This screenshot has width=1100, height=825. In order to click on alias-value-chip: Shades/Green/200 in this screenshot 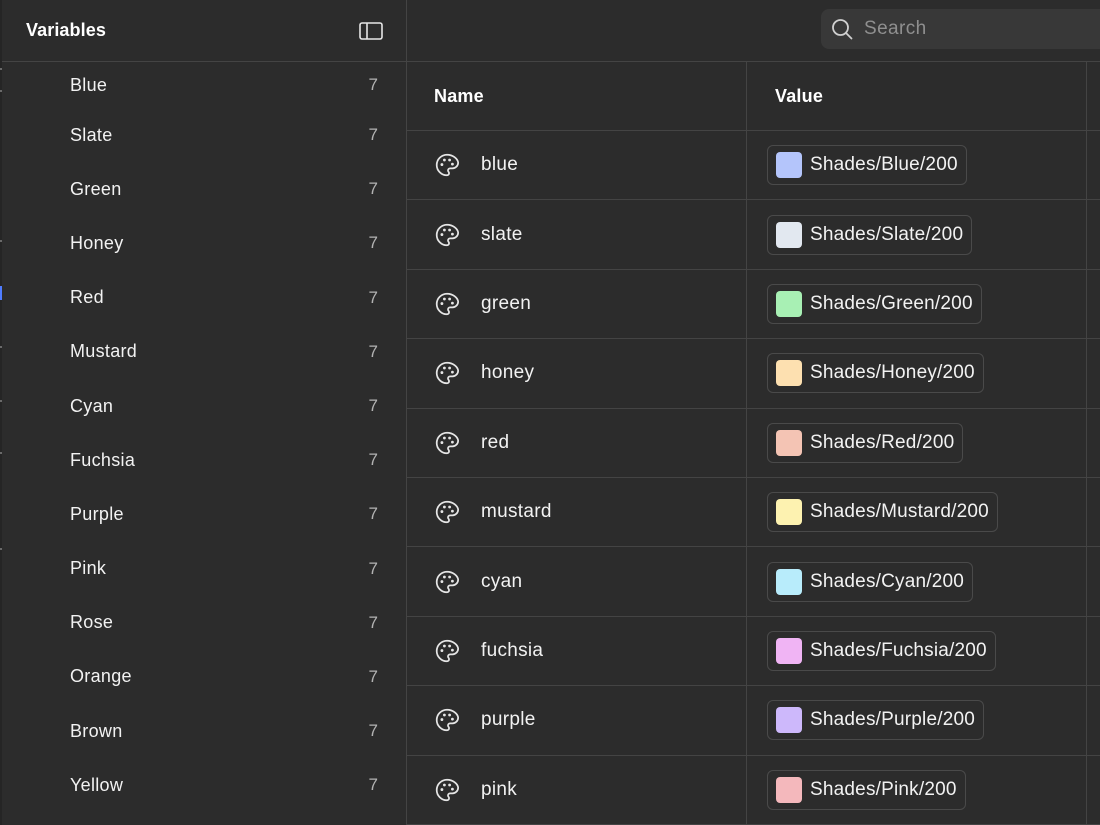, I will do `click(874, 303)`.